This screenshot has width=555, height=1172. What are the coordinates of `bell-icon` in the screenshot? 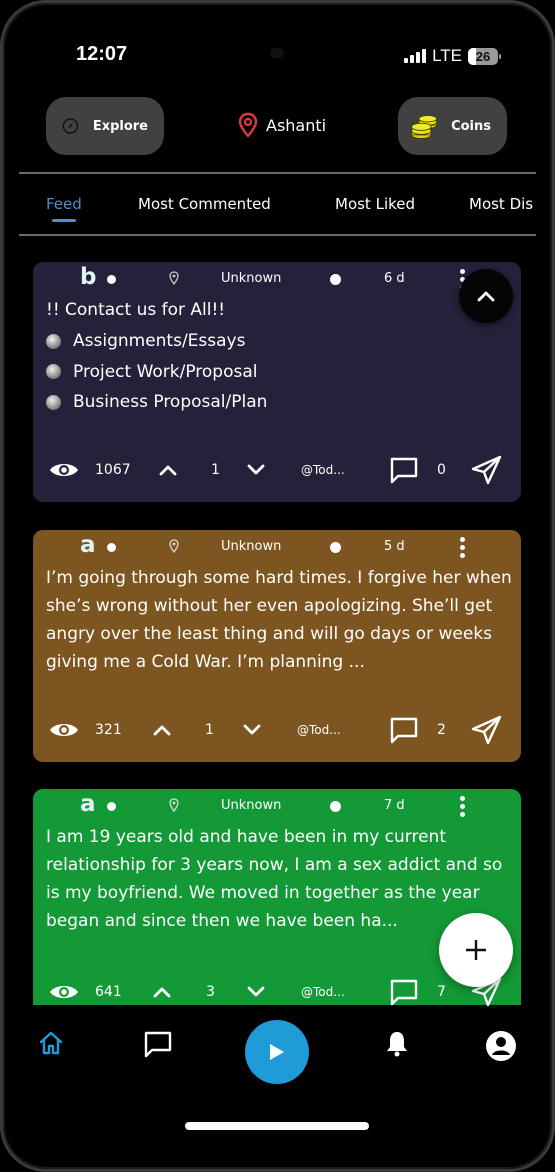 It's located at (397, 1044).